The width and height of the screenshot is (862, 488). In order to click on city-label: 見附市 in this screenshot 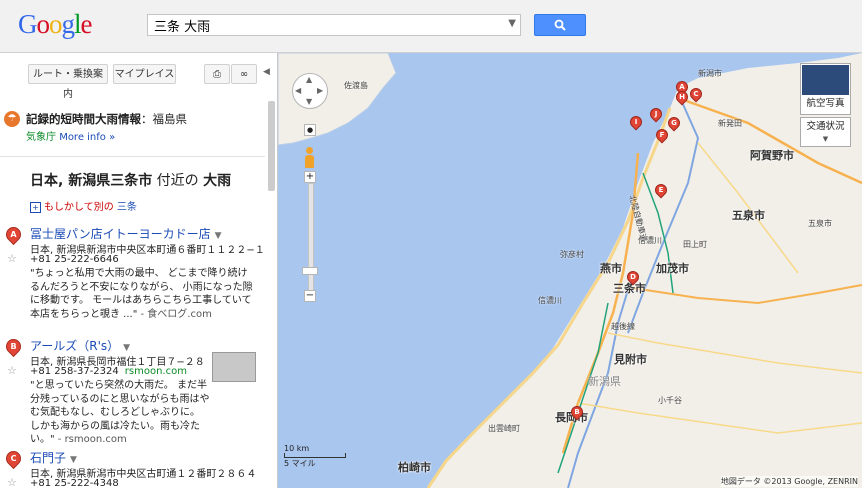, I will do `click(630, 359)`.